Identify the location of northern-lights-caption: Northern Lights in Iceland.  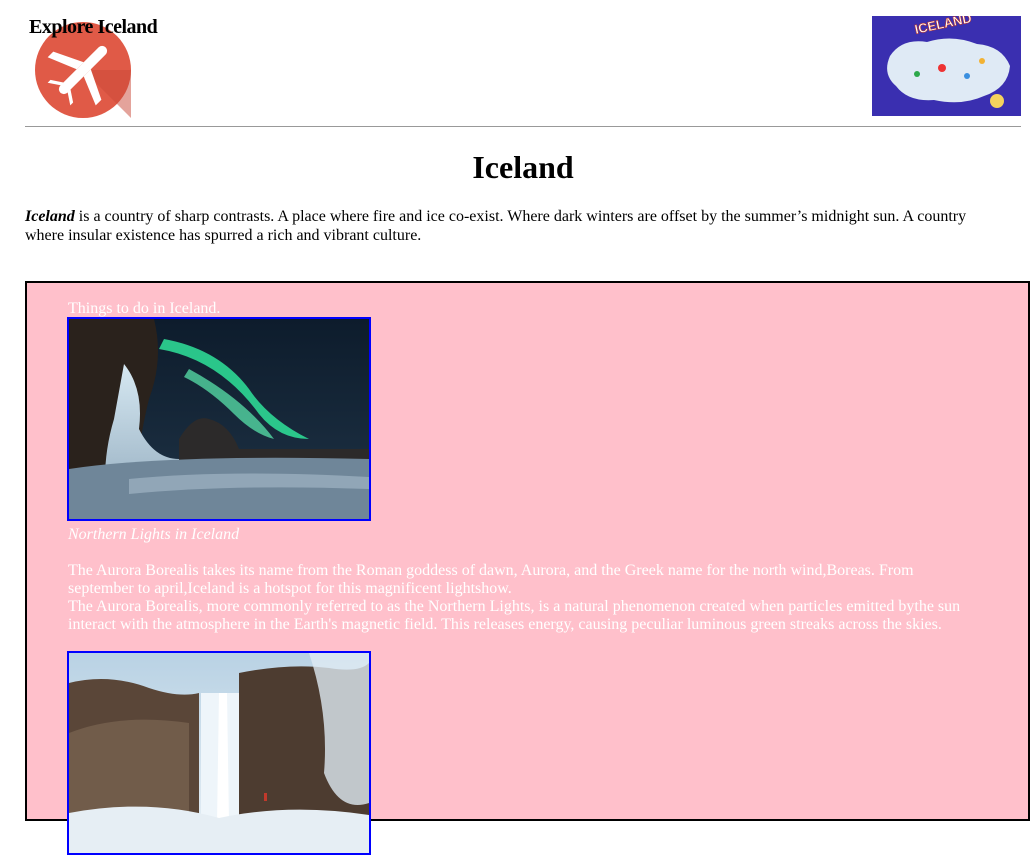
(154, 534).